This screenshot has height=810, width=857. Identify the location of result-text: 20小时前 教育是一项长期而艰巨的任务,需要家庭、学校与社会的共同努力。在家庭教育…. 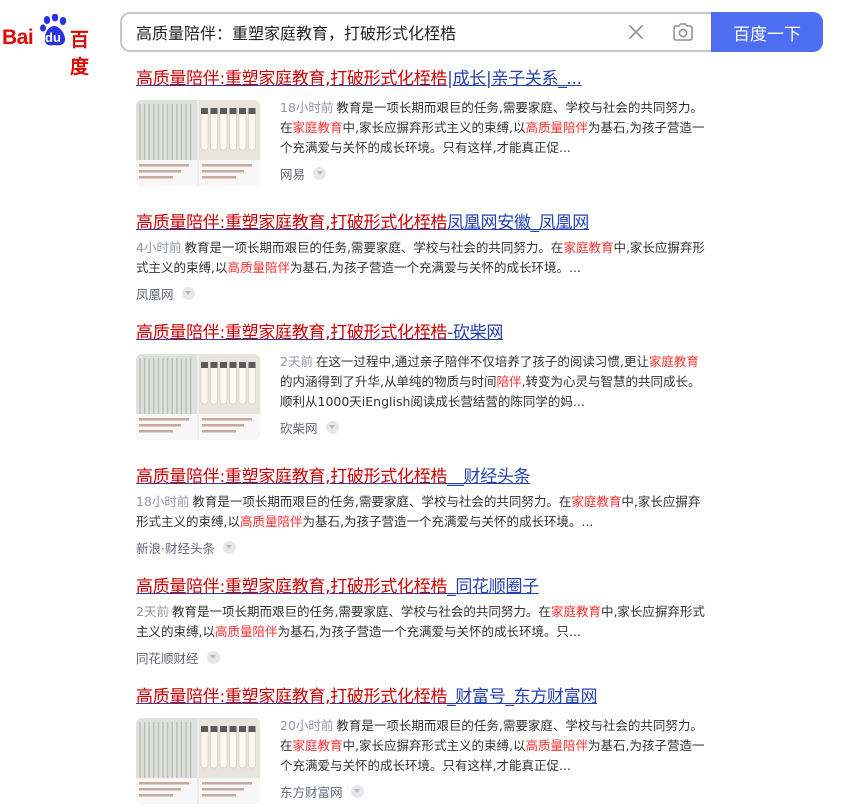
(493, 760).